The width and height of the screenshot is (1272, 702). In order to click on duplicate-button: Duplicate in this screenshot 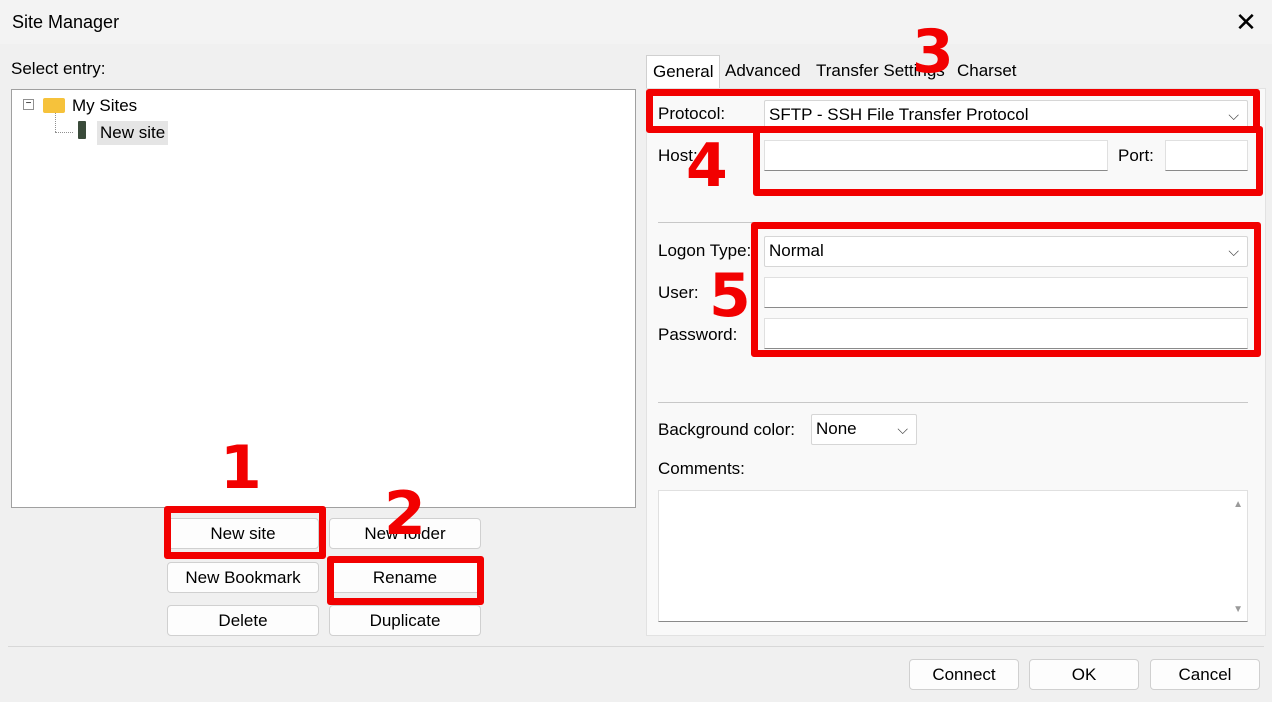, I will do `click(405, 620)`.